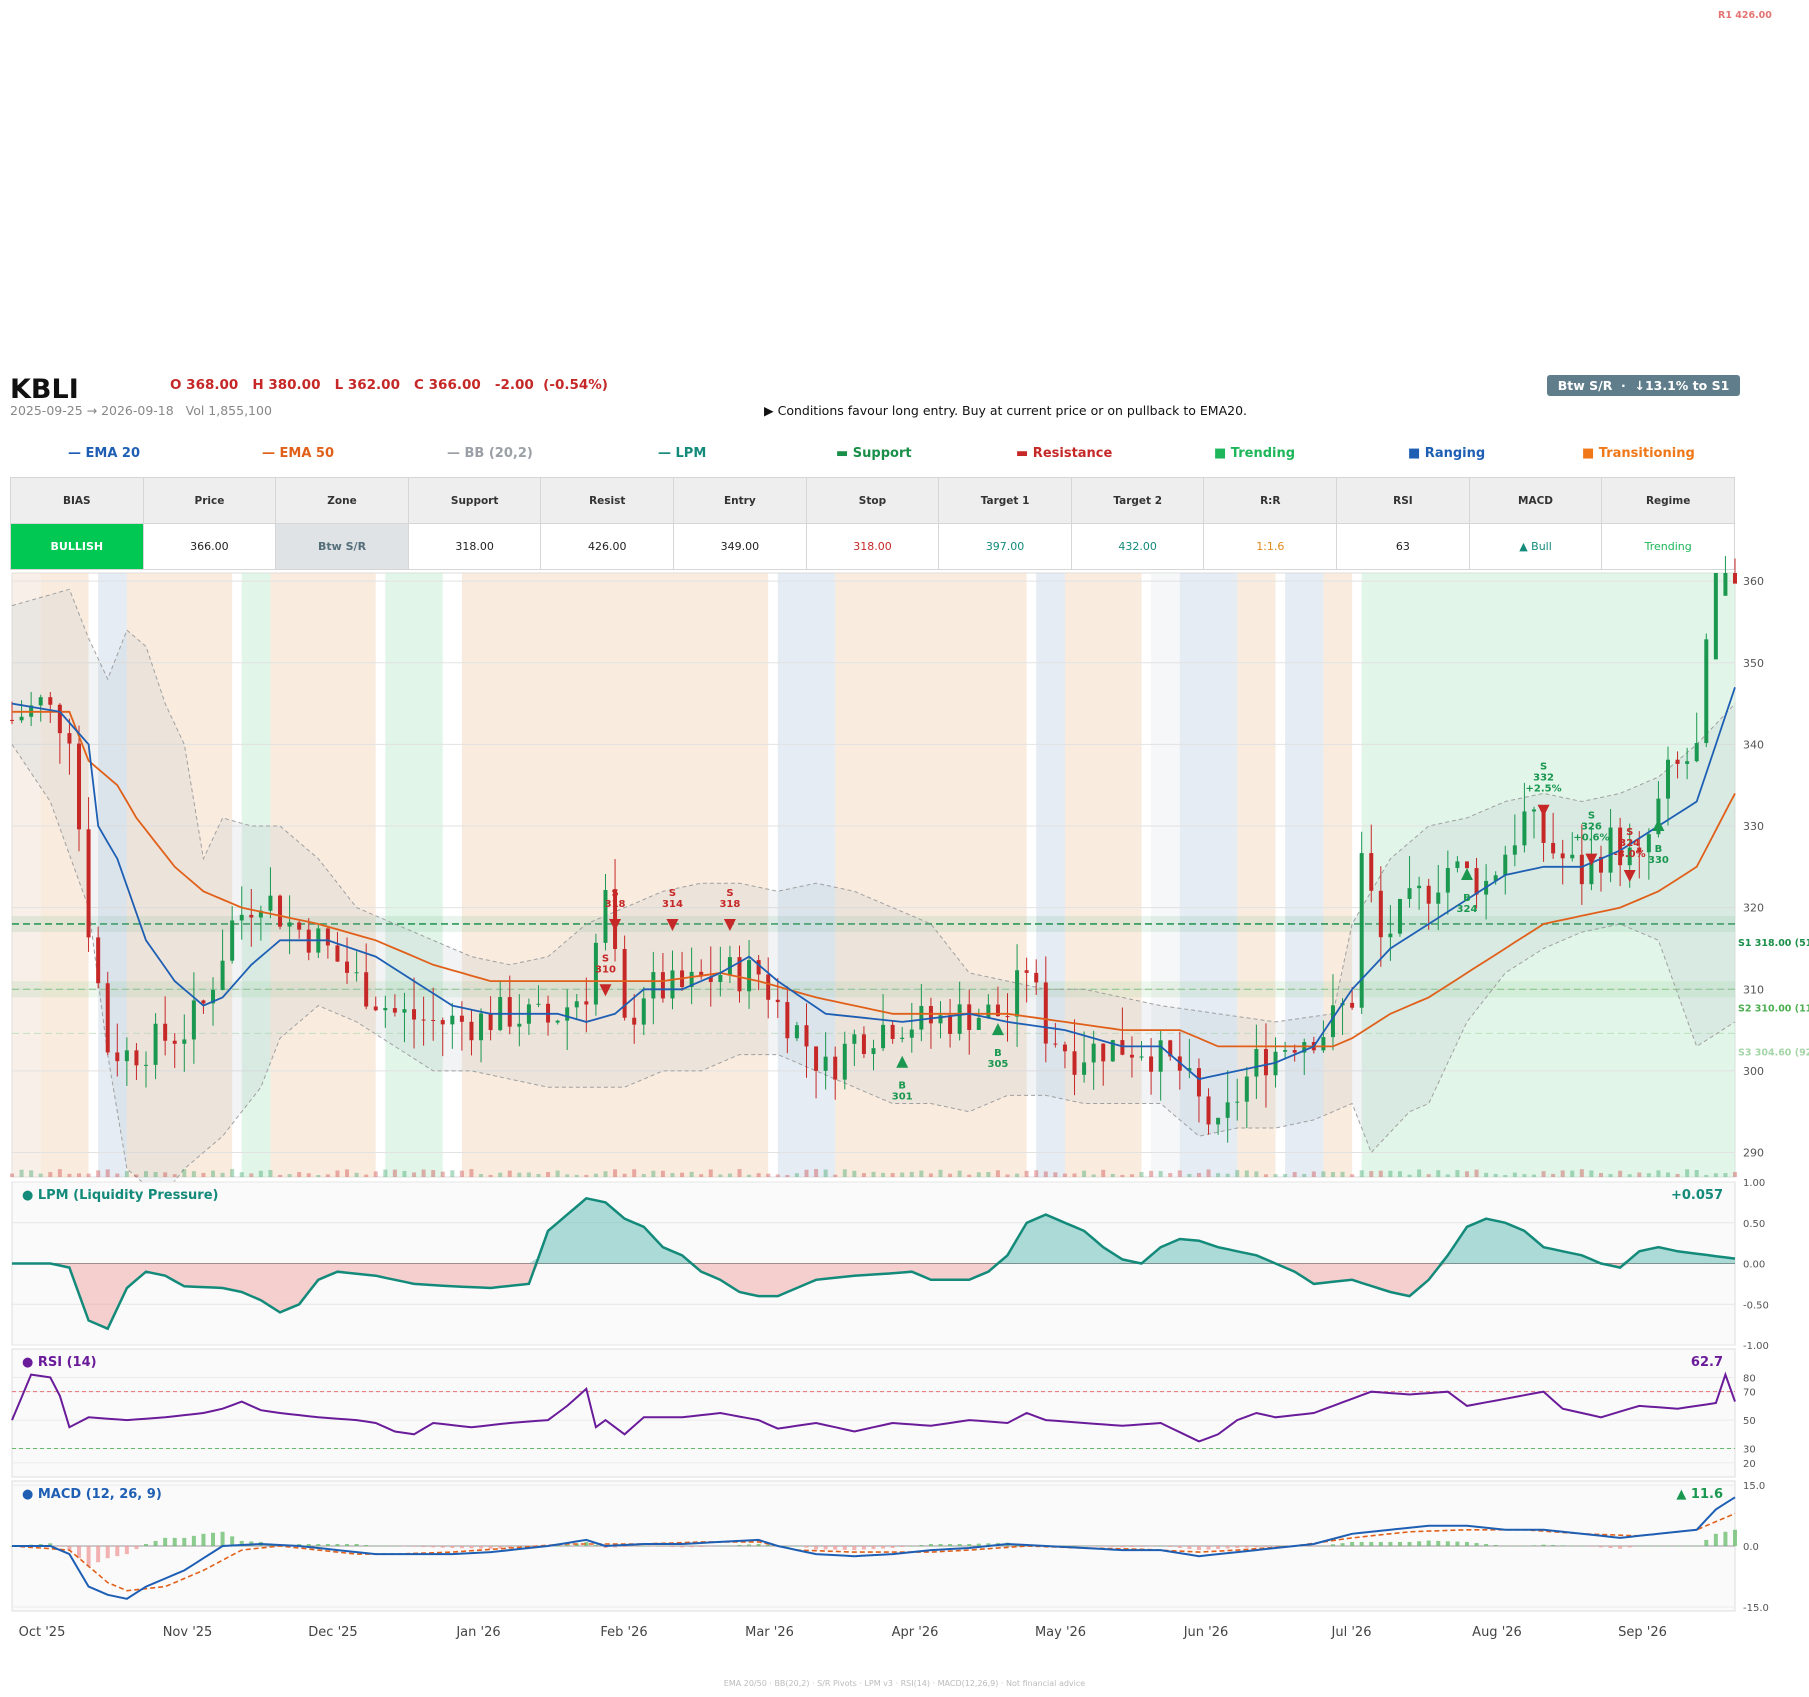 Image resolution: width=1809 pixels, height=1697 pixels. What do you see at coordinates (1497, 1632) in the screenshot?
I see `x-axis-tick: Aug '26` at bounding box center [1497, 1632].